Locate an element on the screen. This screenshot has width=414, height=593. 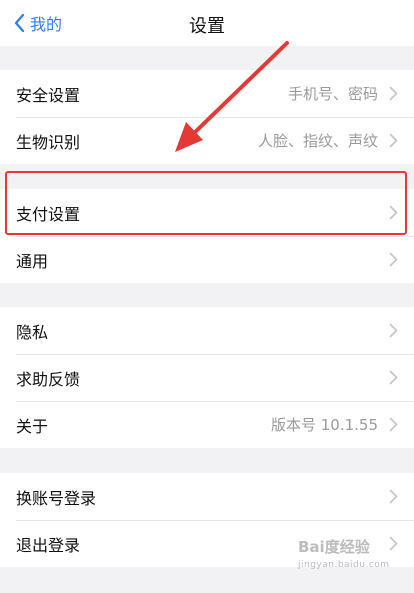
row-privacy: 隐私 is located at coordinates (207, 330).